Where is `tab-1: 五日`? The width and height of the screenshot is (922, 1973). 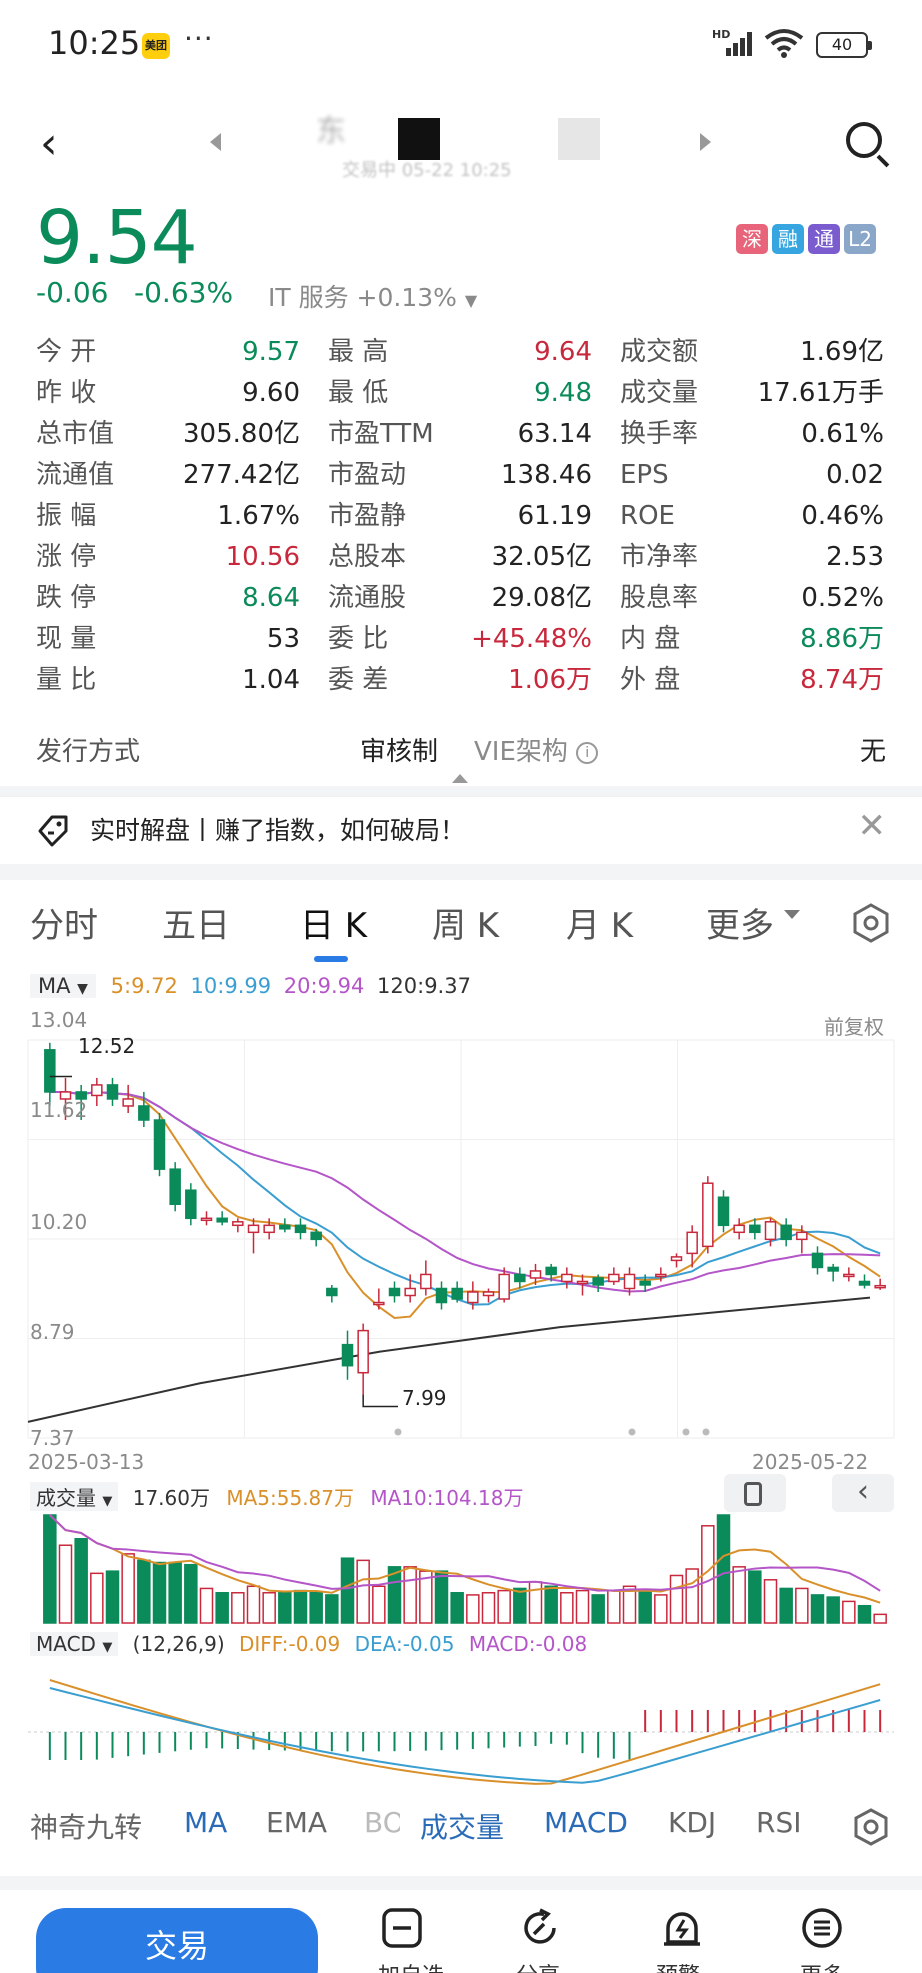 tab-1: 五日 is located at coordinates (196, 922).